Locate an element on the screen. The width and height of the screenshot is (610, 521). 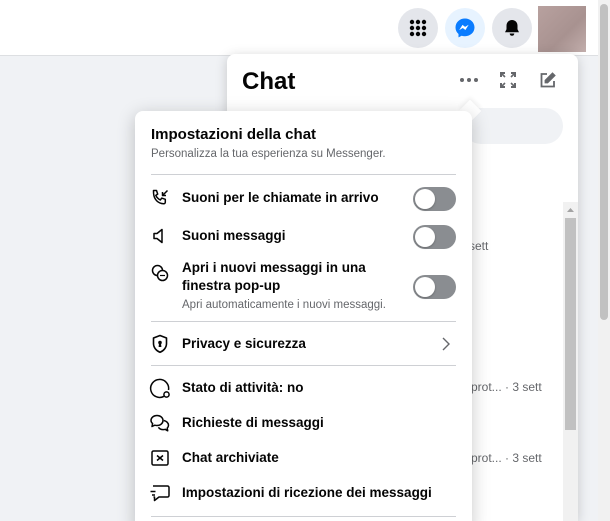
speaker-icon is located at coordinates (160, 236).